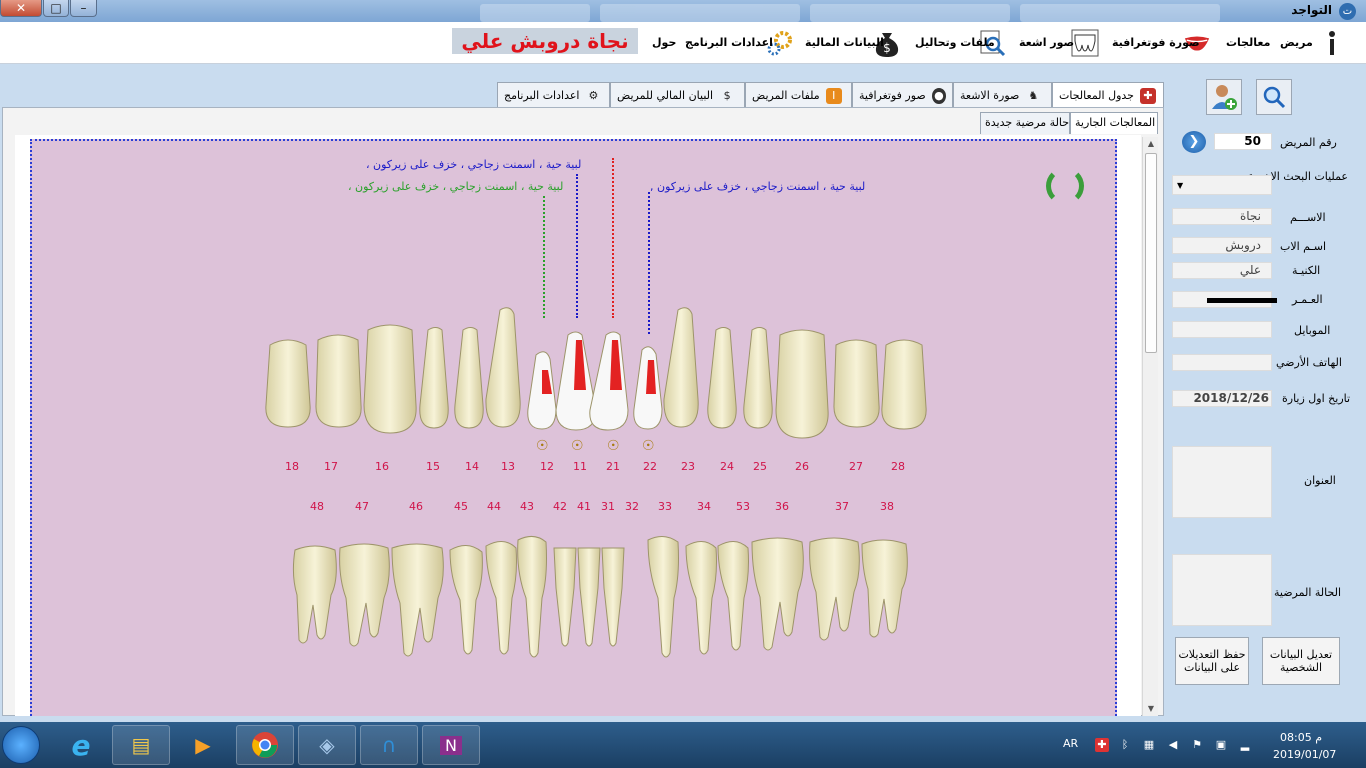 The image size is (1366, 768). Describe the element at coordinates (1173, 745) in the screenshot. I see `volume-icon: ◀` at that location.